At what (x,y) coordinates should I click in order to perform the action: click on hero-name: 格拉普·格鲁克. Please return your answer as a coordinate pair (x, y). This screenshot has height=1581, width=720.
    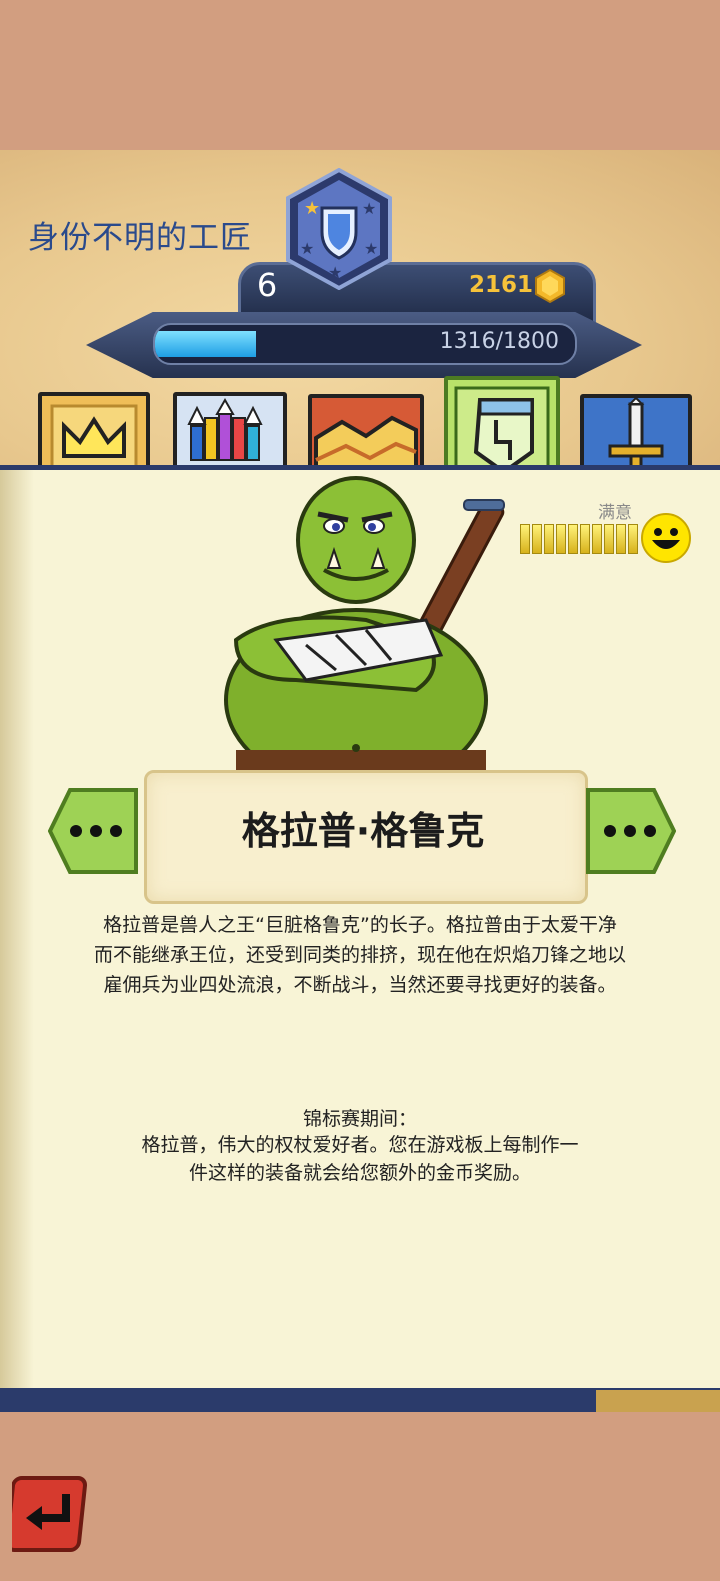
    Looking at the image, I should click on (363, 831).